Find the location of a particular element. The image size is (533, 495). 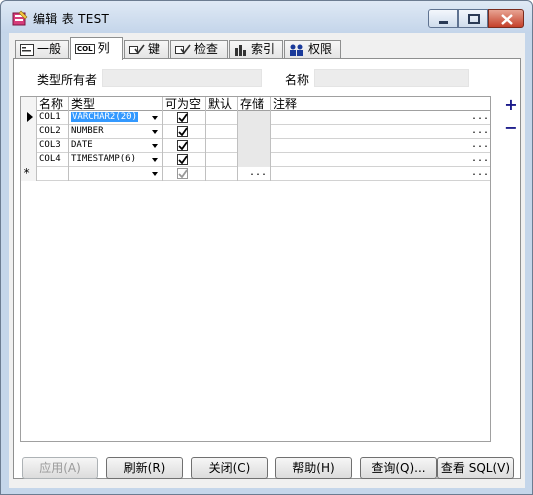

cell-name: COL3 is located at coordinates (53, 146).